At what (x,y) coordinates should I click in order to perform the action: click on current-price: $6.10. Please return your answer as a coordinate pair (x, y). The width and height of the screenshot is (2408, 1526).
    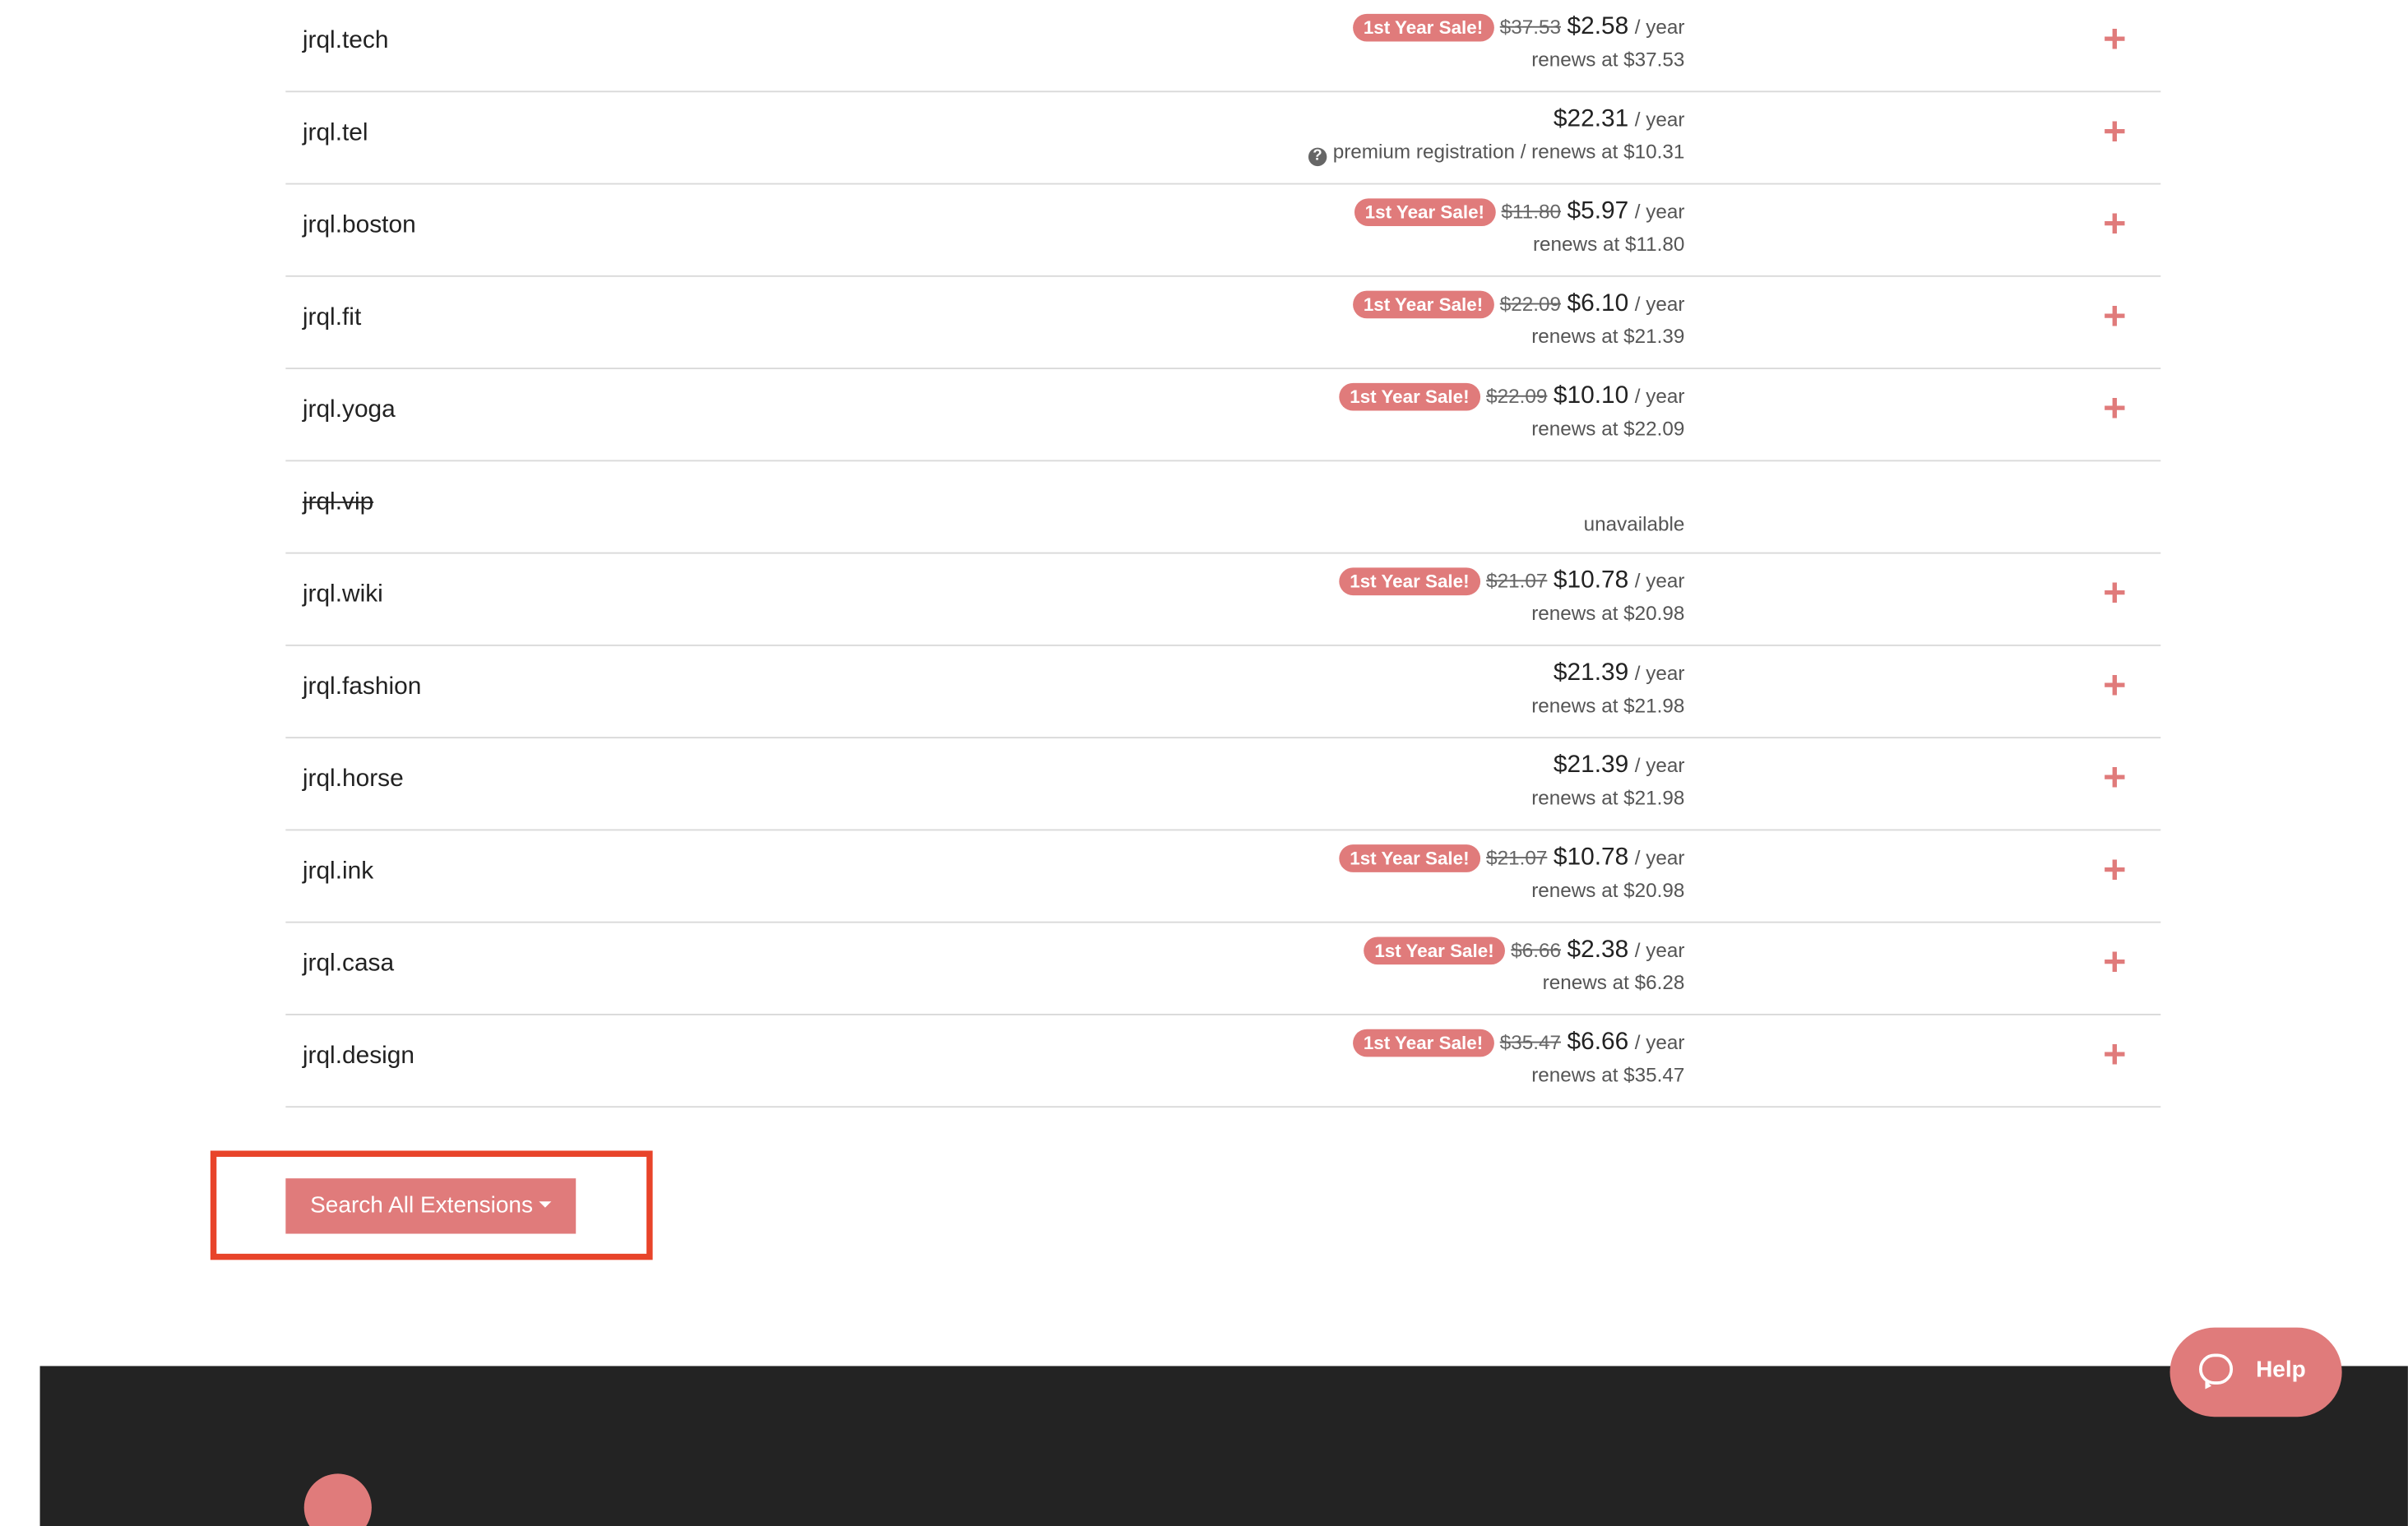
    Looking at the image, I should click on (1598, 303).